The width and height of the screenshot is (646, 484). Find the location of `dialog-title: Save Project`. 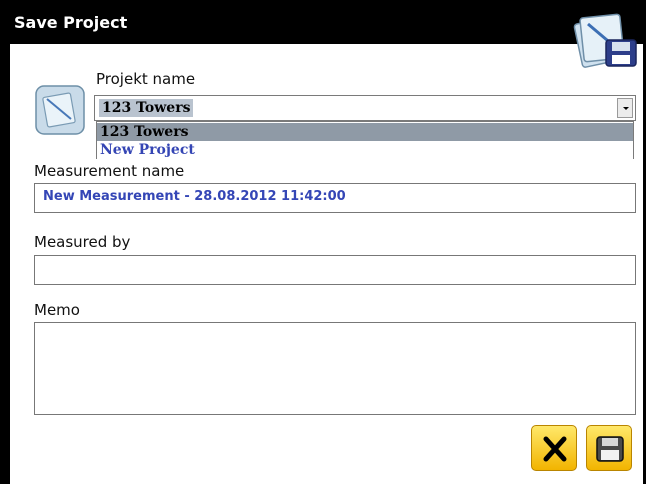

dialog-title: Save Project is located at coordinates (71, 22).